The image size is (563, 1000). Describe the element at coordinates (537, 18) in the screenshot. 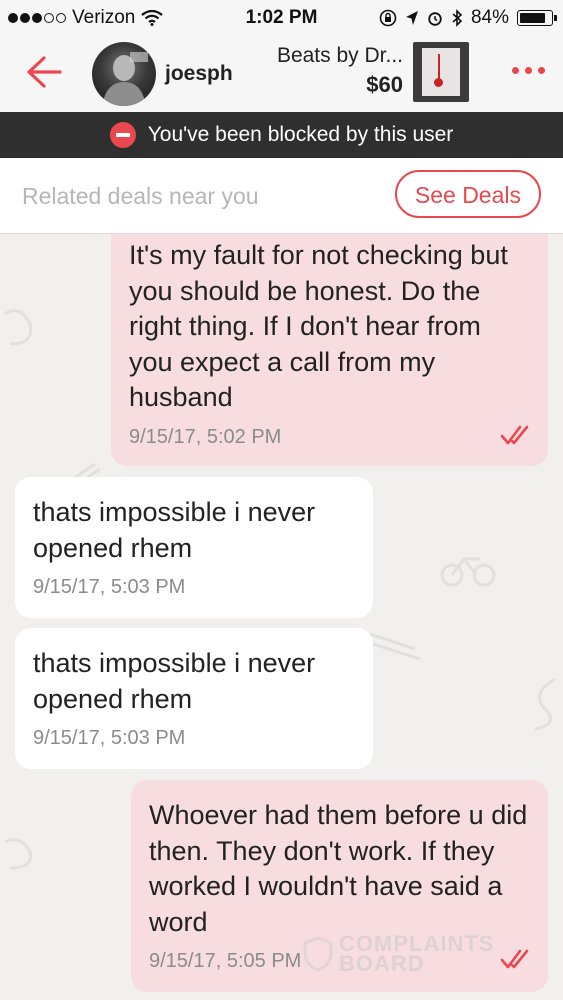

I see `battery-icon` at that location.